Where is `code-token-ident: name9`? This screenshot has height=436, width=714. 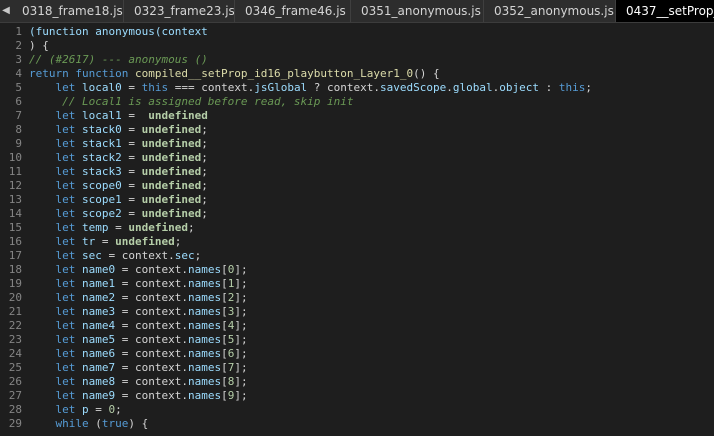
code-token-ident: name9 is located at coordinates (98, 395).